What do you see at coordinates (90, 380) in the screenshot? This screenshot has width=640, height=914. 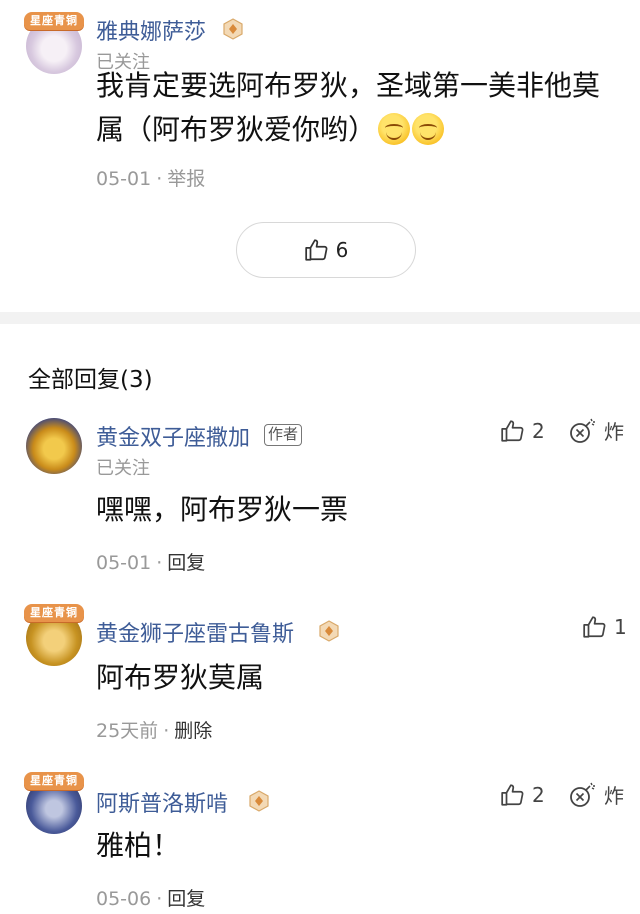 I see `replies-header: 全部回复(3)` at bounding box center [90, 380].